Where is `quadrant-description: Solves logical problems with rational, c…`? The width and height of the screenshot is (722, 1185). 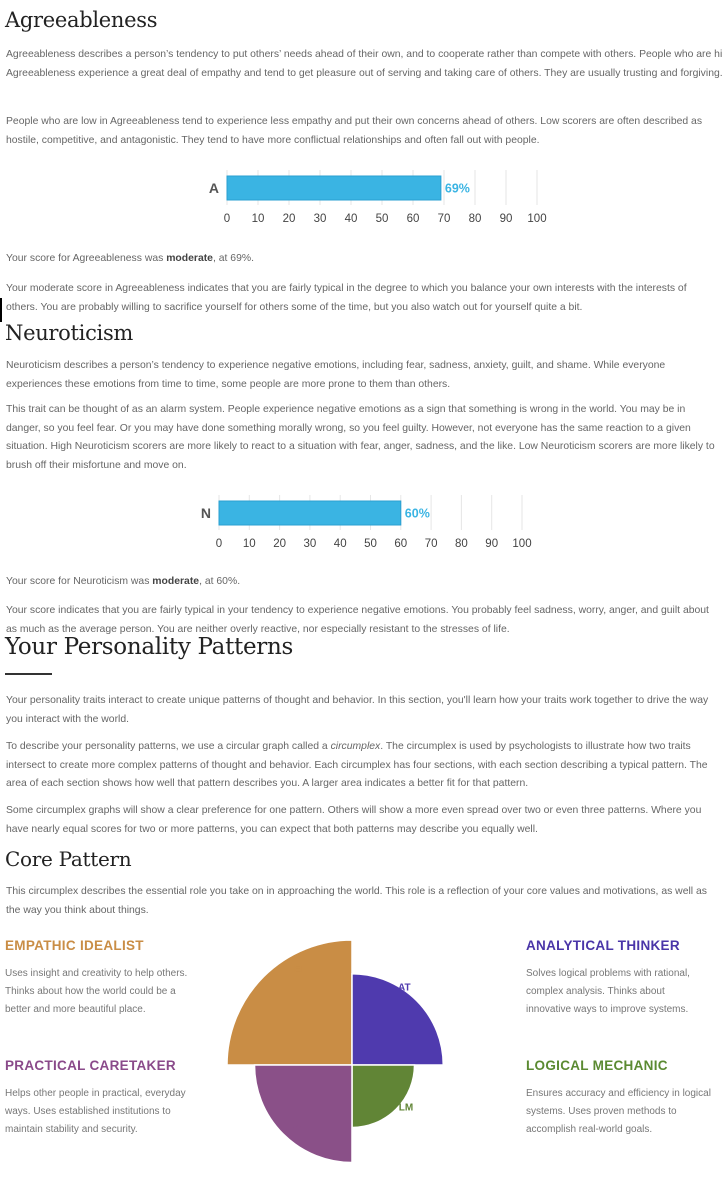 quadrant-description: Solves logical problems with rational, c… is located at coordinates (608, 992).